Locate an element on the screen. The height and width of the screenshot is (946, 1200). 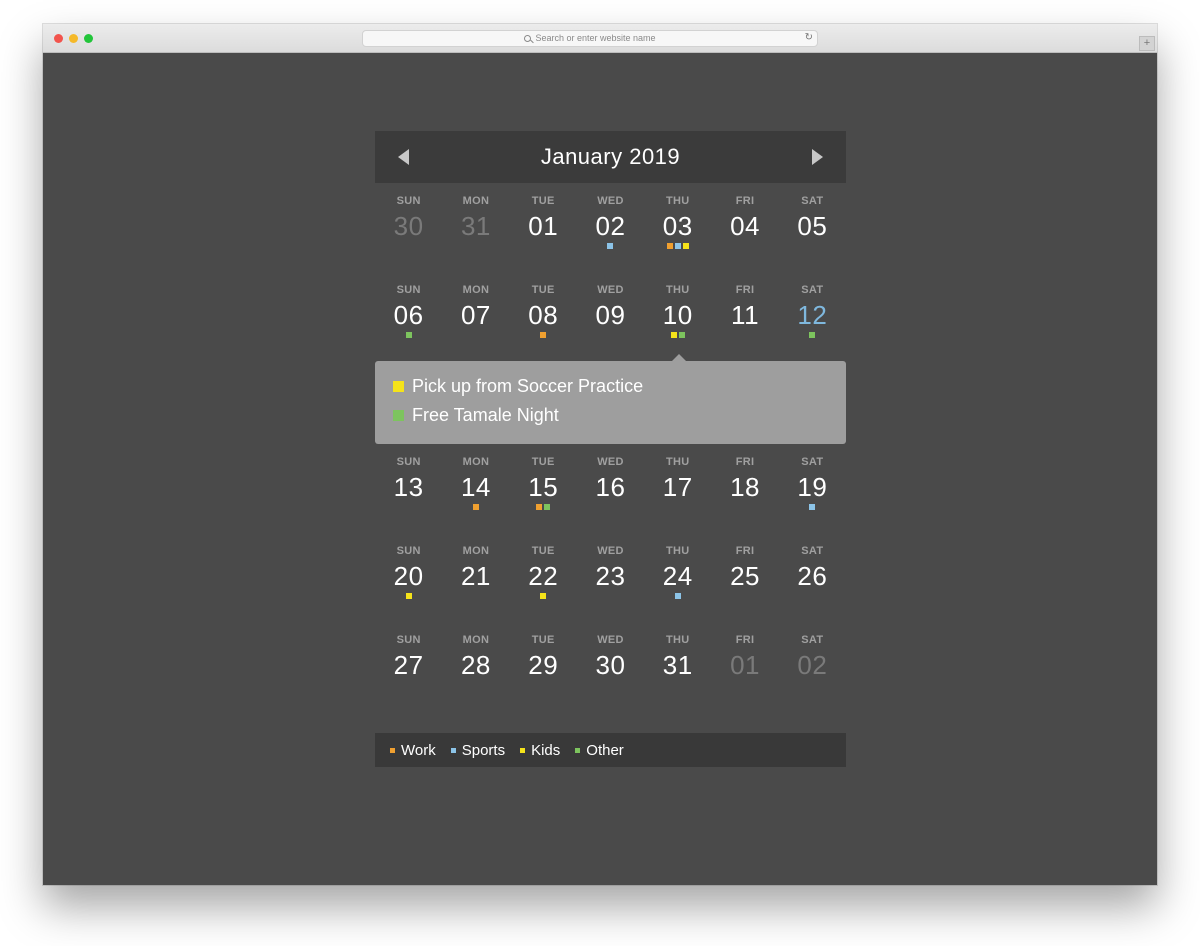
legend-item-kids: Kids is located at coordinates (540, 750).